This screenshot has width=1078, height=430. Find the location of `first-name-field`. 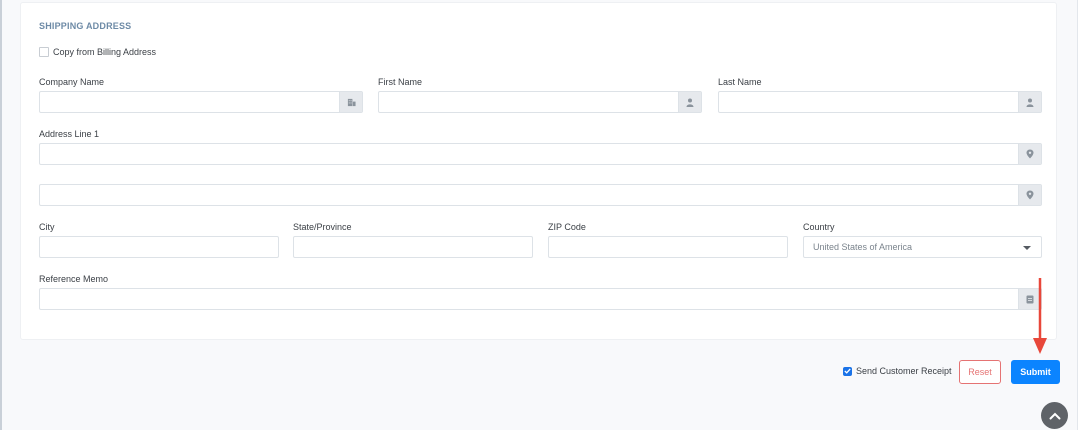

first-name-field is located at coordinates (540, 102).